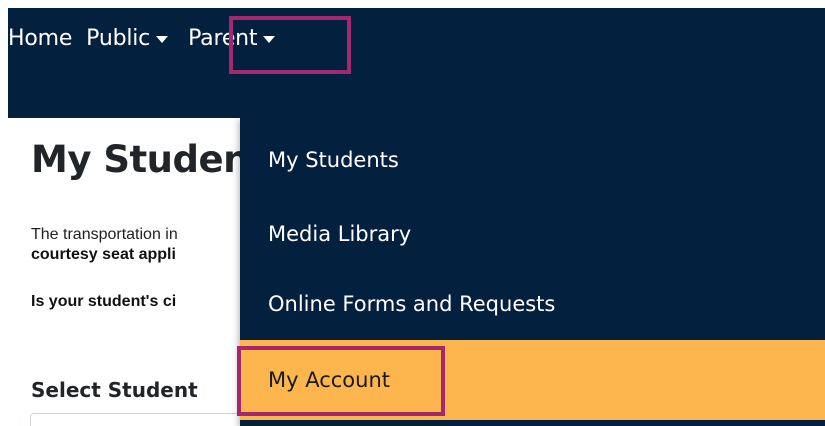  What do you see at coordinates (104, 234) in the screenshot?
I see `transportation-info-text: The transportation in` at bounding box center [104, 234].